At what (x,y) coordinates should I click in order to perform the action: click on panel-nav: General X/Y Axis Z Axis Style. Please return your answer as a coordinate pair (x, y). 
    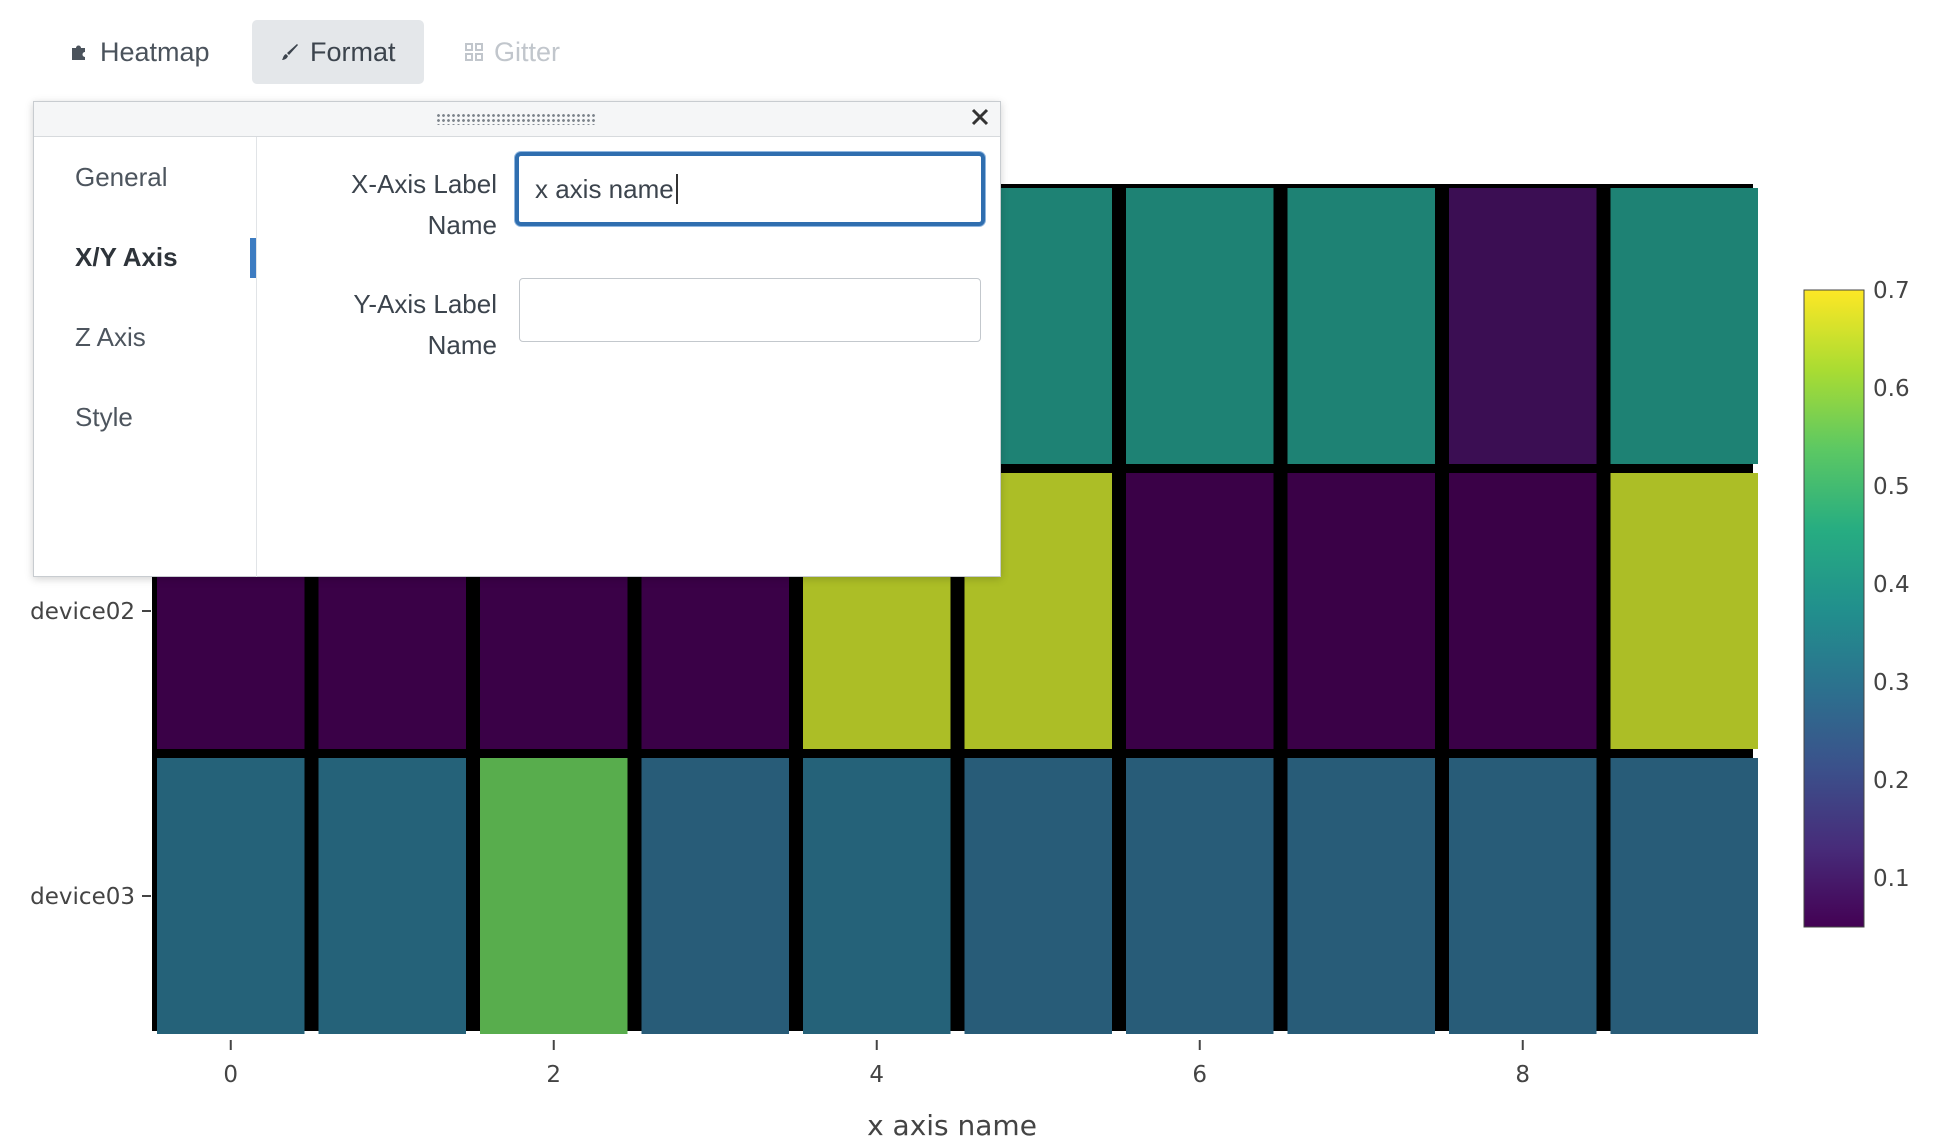
    Looking at the image, I should click on (145, 357).